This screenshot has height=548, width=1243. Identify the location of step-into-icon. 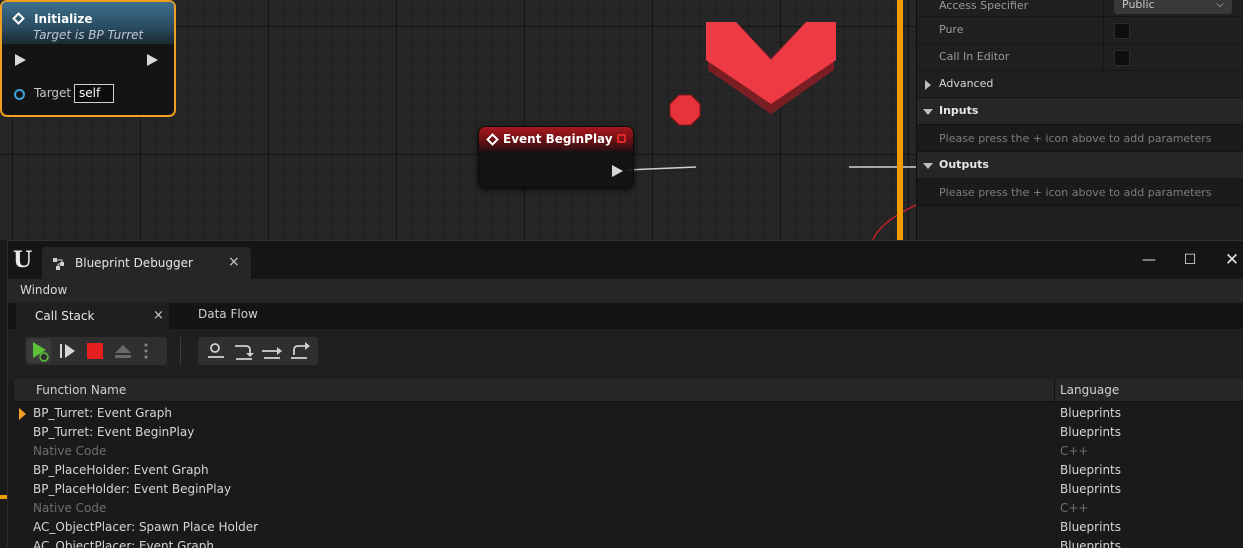
(244, 351).